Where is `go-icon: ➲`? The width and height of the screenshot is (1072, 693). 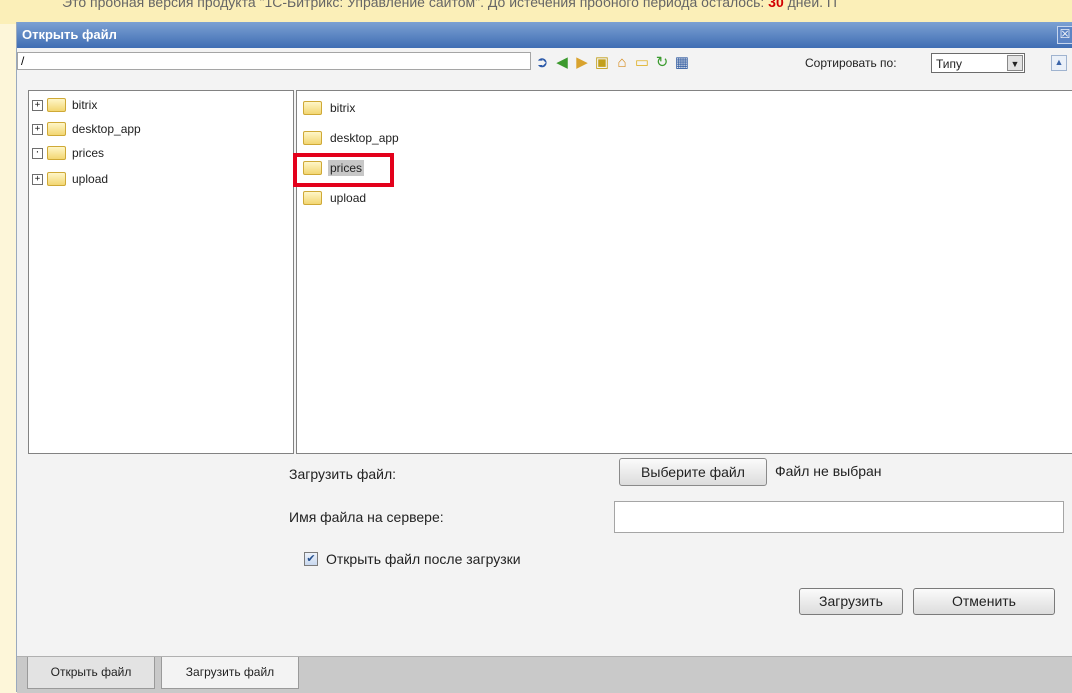 go-icon: ➲ is located at coordinates (542, 62).